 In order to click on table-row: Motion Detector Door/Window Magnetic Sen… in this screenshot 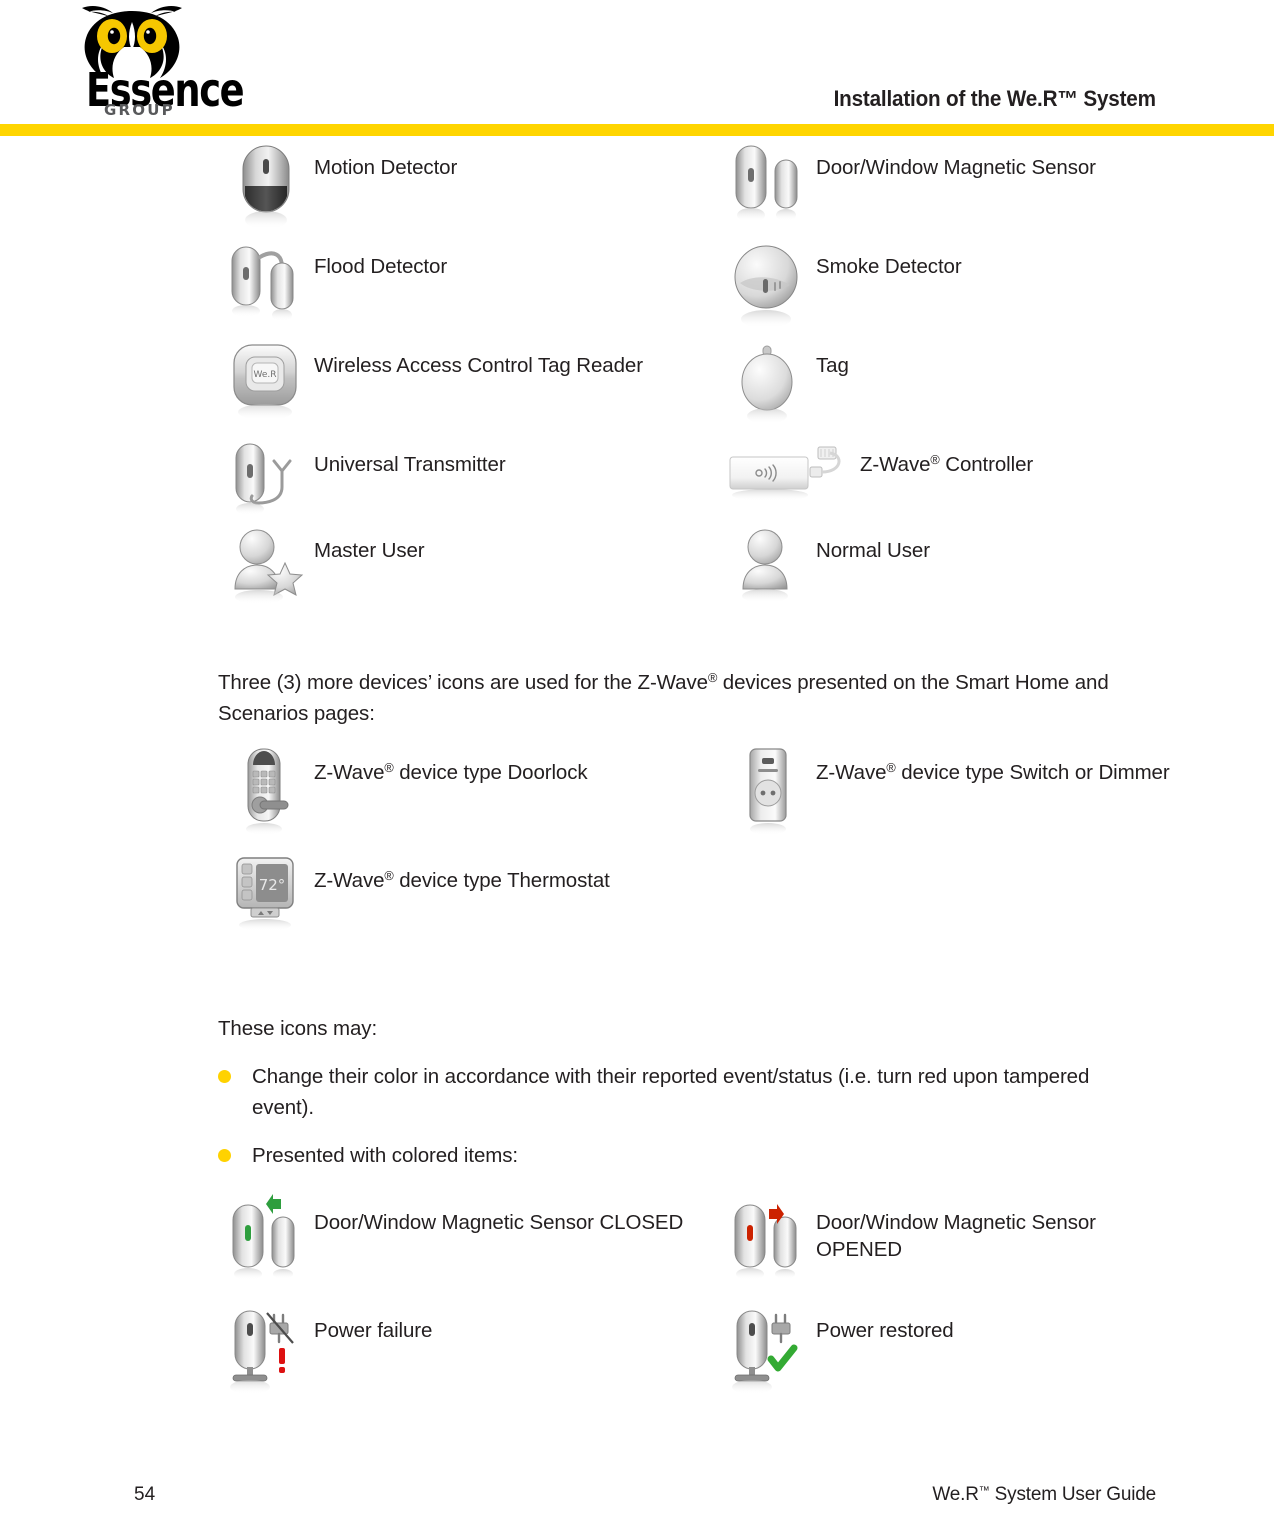, I will do `click(637, 189)`.